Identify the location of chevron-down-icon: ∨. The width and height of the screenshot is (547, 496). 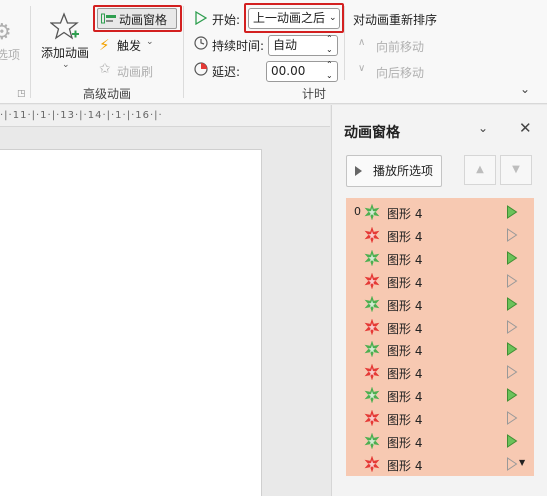
(362, 68).